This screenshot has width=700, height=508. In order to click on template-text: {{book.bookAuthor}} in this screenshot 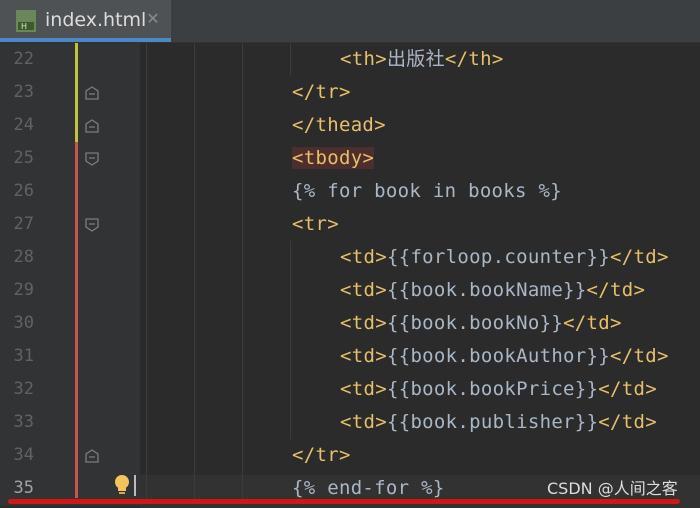, I will do `click(498, 356)`.